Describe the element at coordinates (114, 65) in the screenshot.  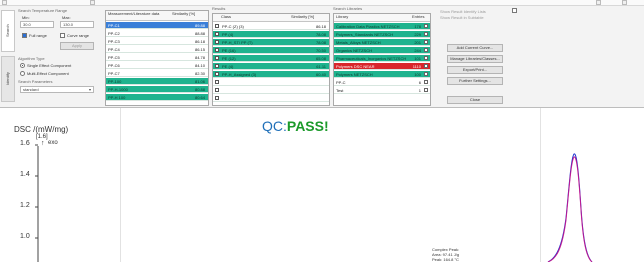
I see `measurement-row-name: PP-C6` at that location.